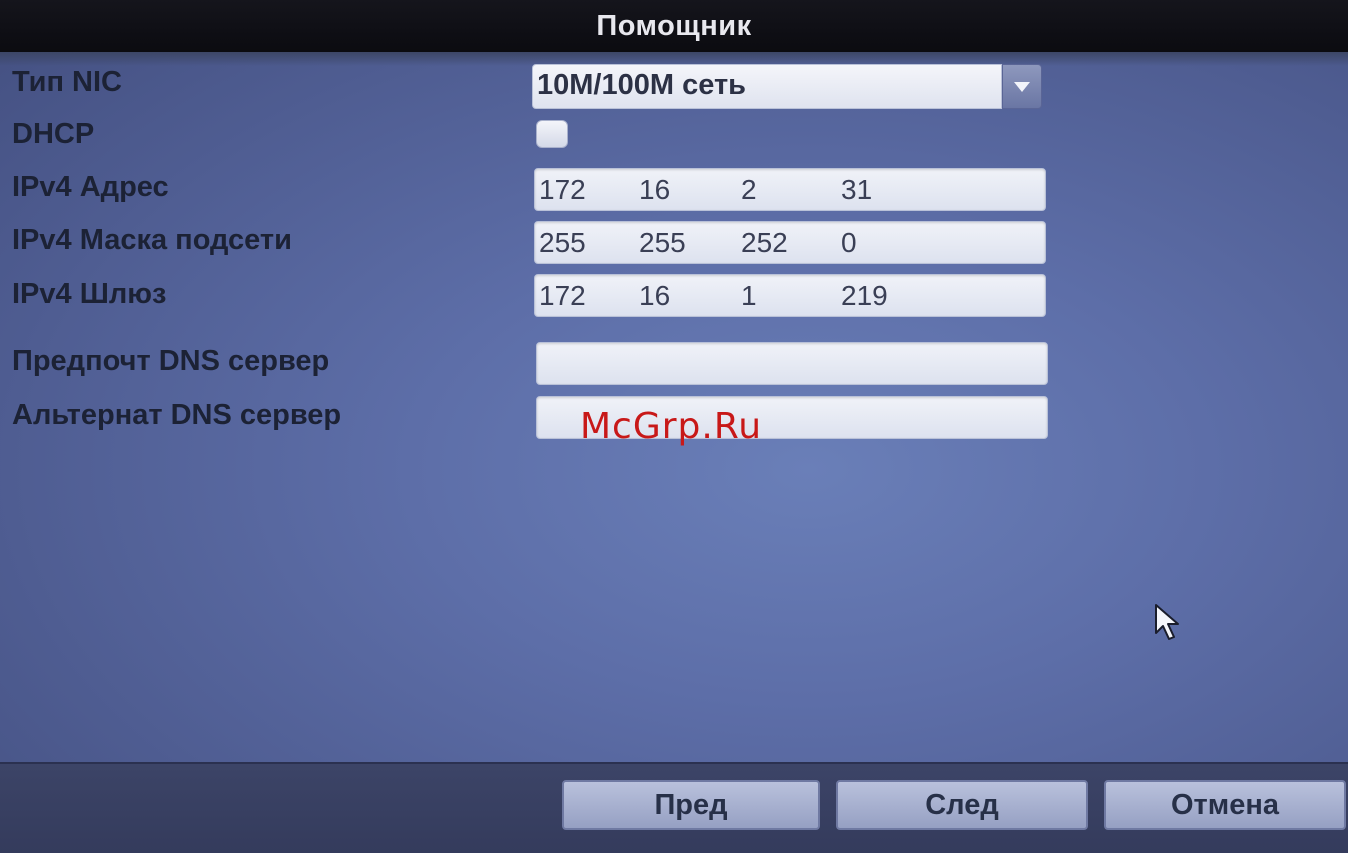 The height and width of the screenshot is (853, 1348). Describe the element at coordinates (849, 243) in the screenshot. I see `ipv4-mask-octet-4: 0` at that location.